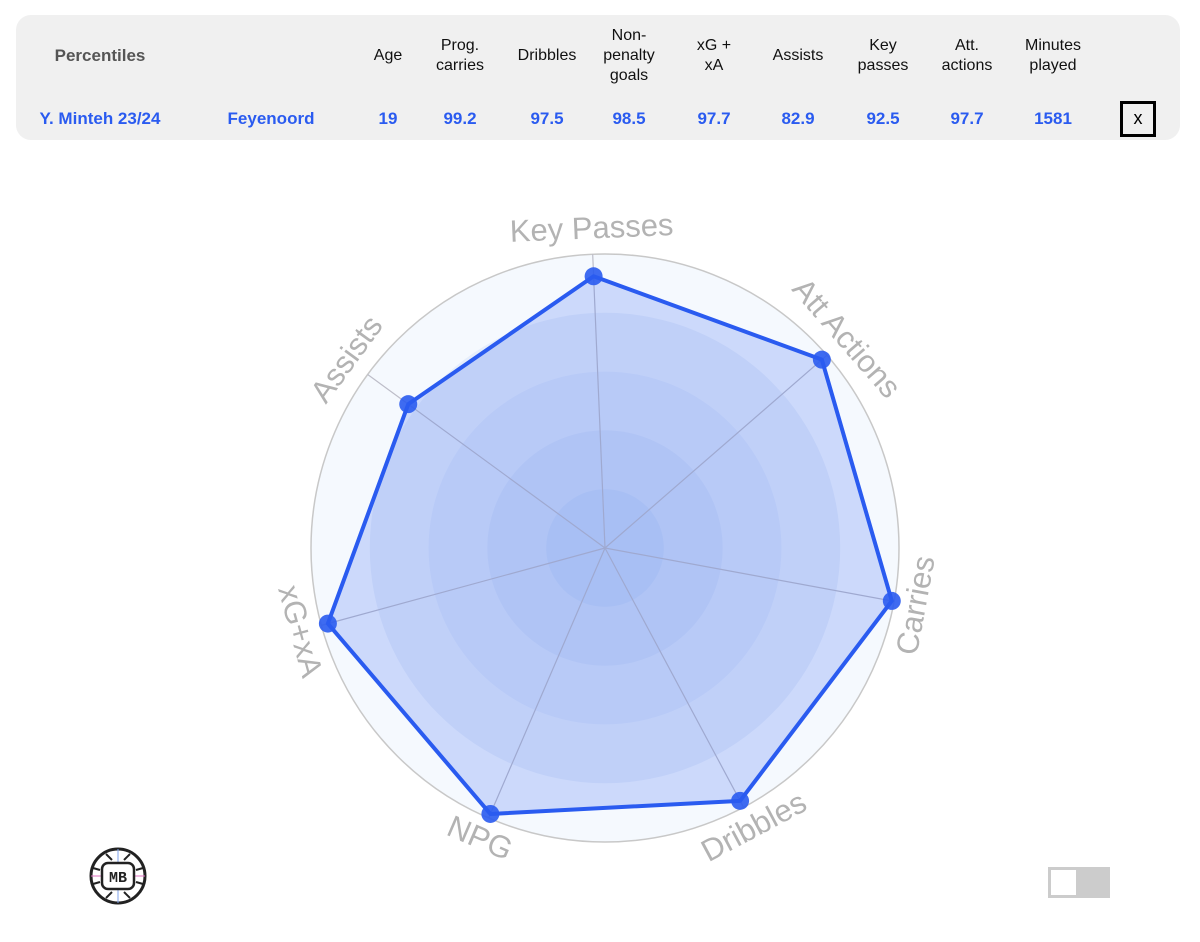 The width and height of the screenshot is (1200, 942). Describe the element at coordinates (593, 276) in the screenshot. I see `data-point-key-passes` at that location.